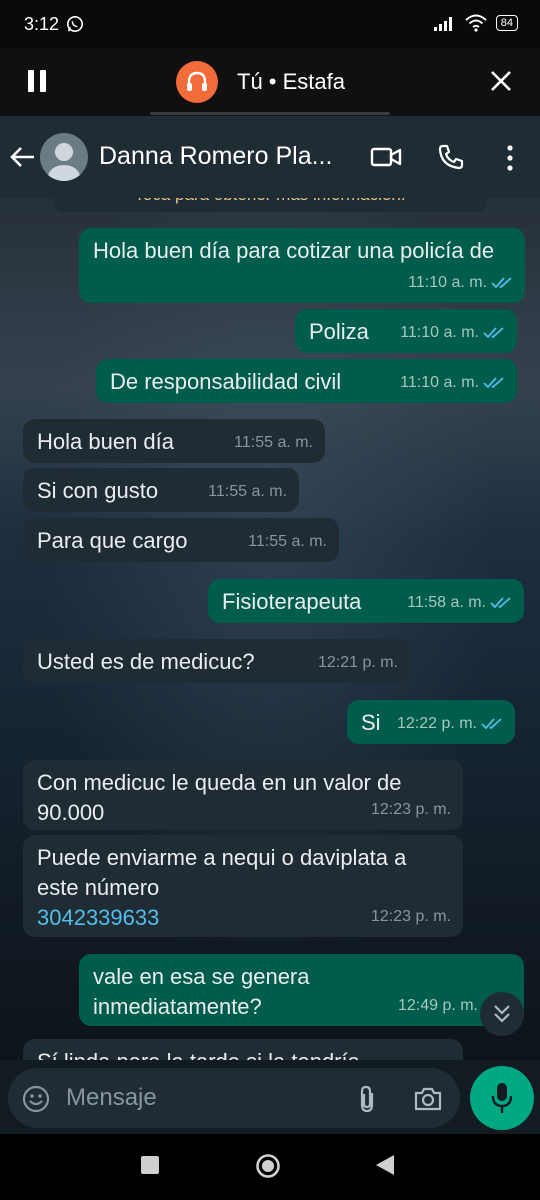  I want to click on headphones-icon, so click(197, 81).